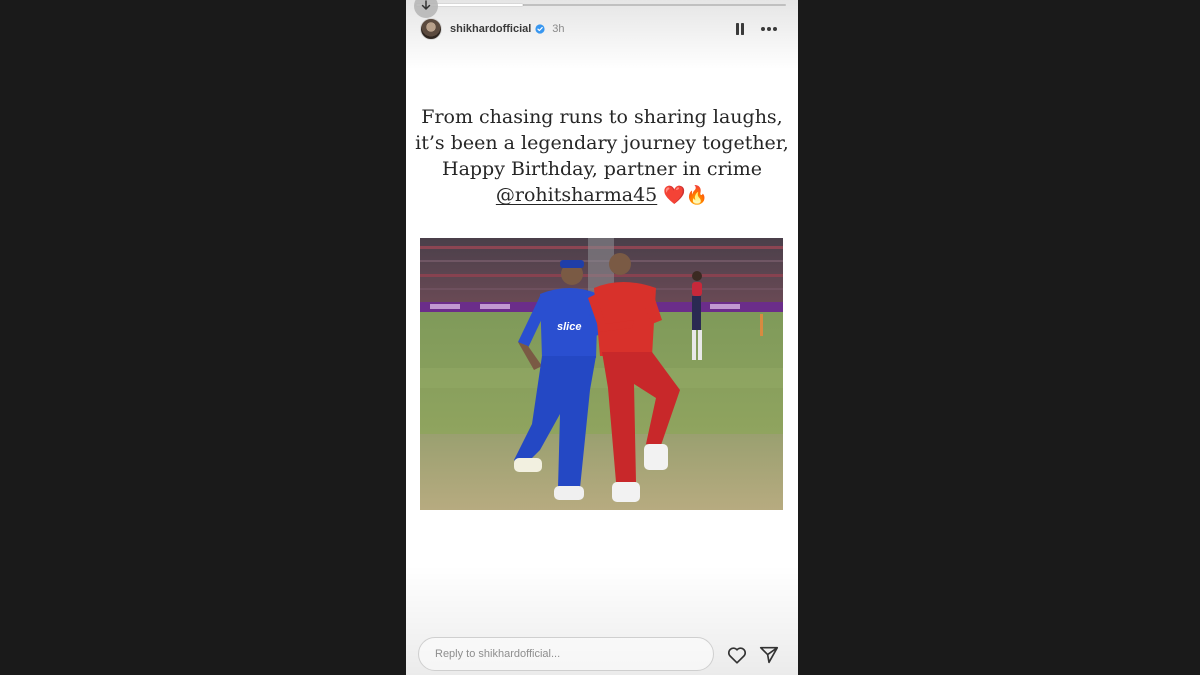 The height and width of the screenshot is (675, 1200). I want to click on caption-line-3: Happy Birthday, partner in crime, so click(602, 169).